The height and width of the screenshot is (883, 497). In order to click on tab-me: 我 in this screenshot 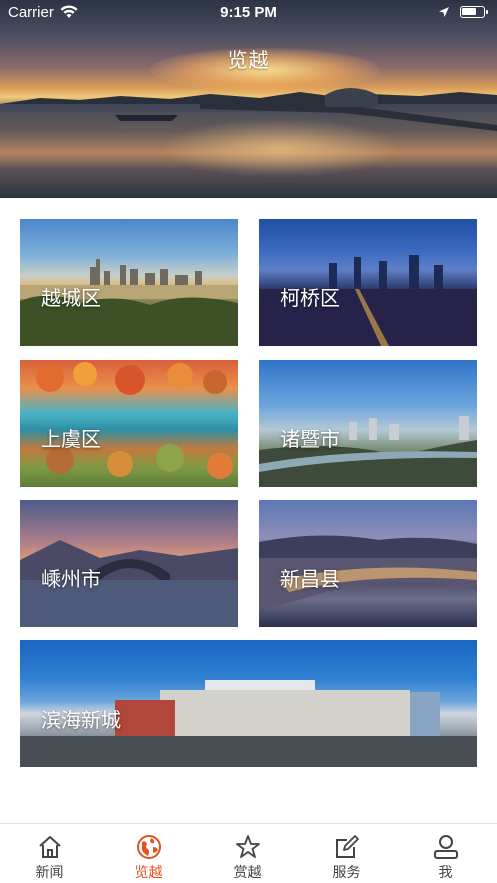, I will do `click(445, 853)`.